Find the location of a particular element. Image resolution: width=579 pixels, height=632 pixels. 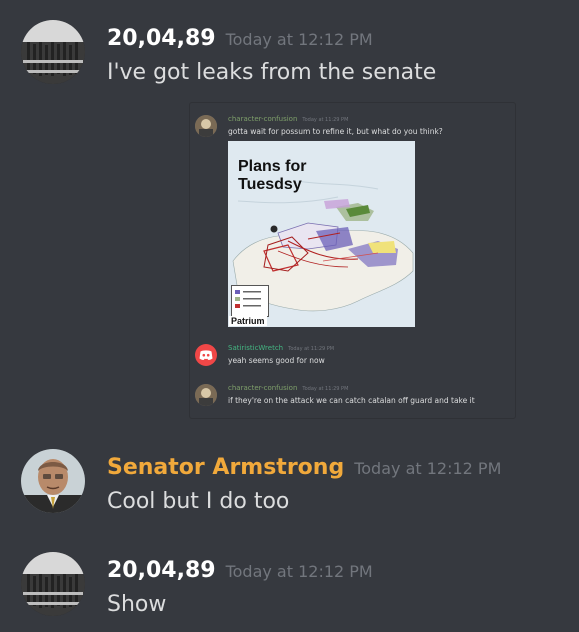

map-image: Plans for Tuesdsy Patrium is located at coordinates (321, 234).